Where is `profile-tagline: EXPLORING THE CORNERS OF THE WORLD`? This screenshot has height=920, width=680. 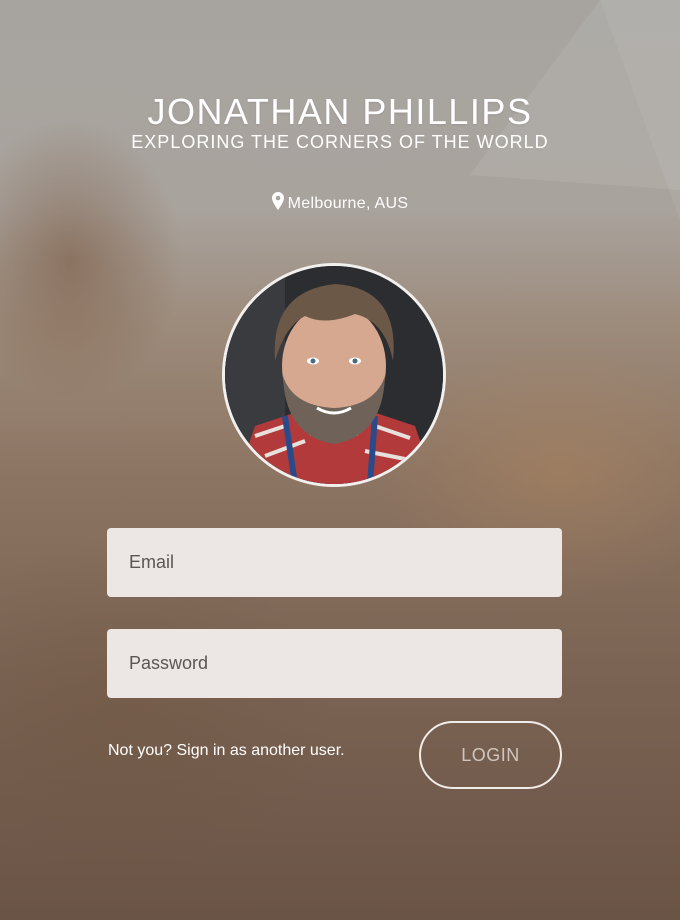 profile-tagline: EXPLORING THE CORNERS OF THE WORLD is located at coordinates (340, 142).